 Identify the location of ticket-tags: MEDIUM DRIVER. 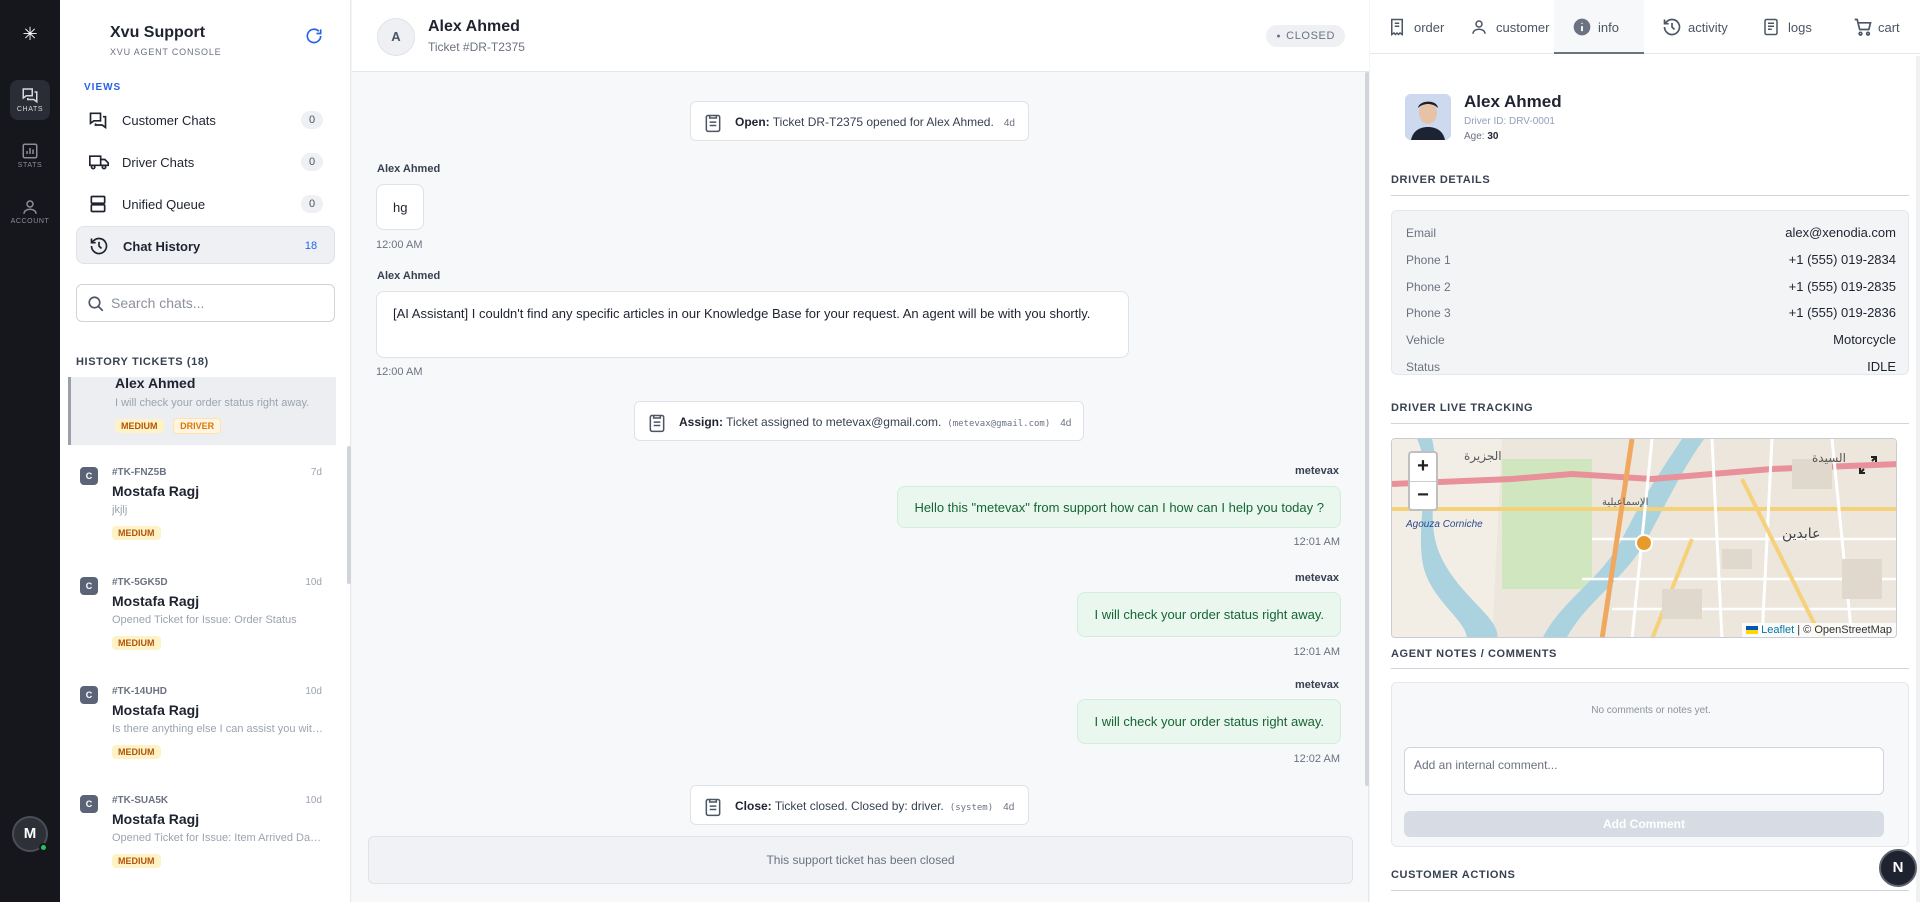
(171, 425).